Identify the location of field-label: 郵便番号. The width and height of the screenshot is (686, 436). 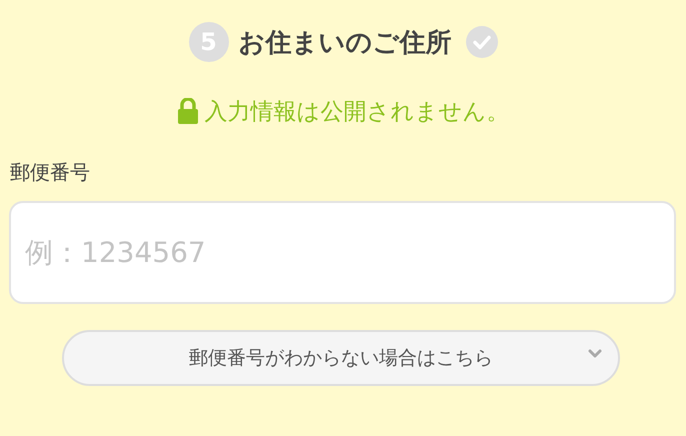
(50, 172).